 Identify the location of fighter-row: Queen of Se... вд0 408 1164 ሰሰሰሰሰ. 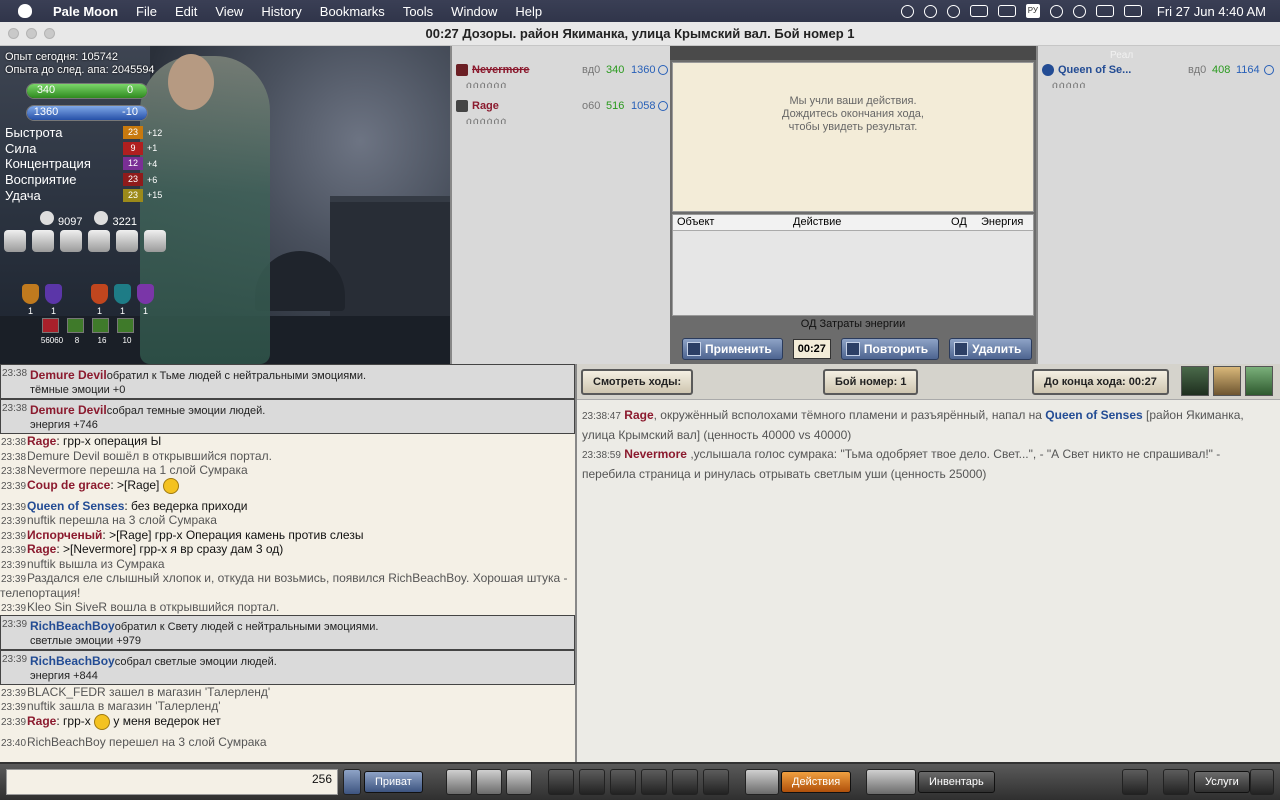
(1159, 81).